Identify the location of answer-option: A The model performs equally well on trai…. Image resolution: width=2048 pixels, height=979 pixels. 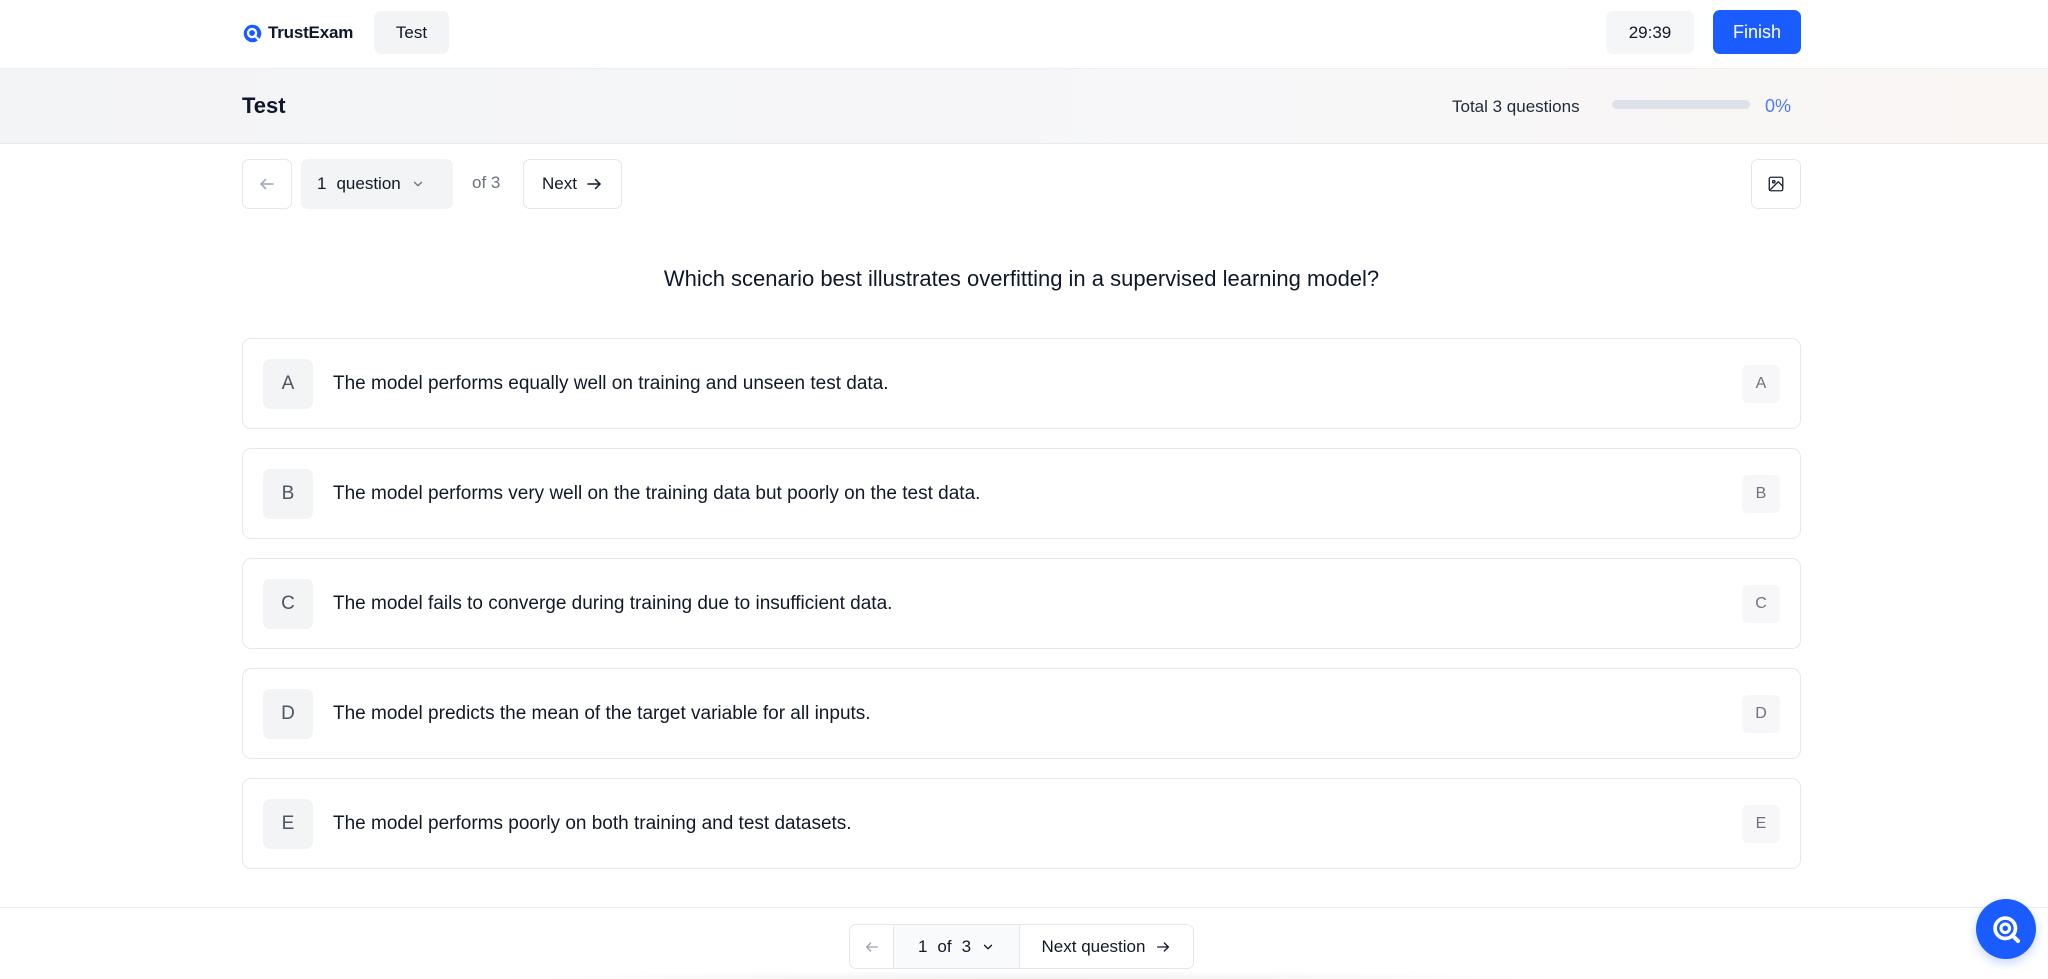
(1021, 383).